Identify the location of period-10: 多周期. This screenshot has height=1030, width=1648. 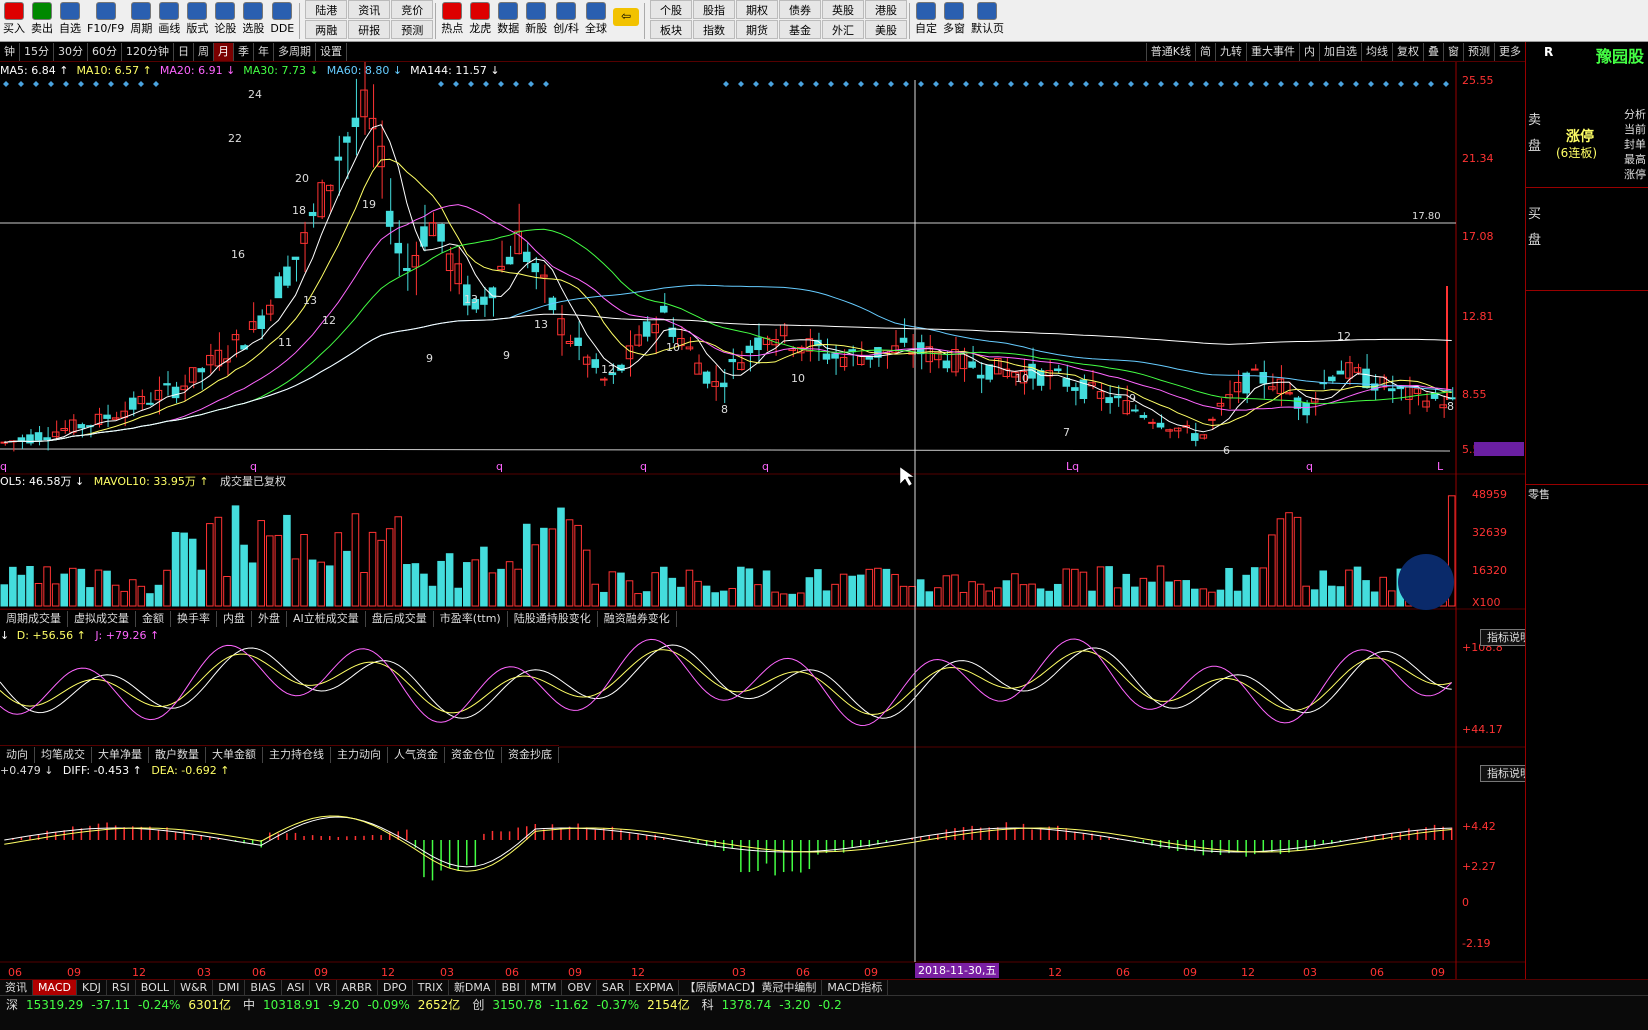
(295, 51).